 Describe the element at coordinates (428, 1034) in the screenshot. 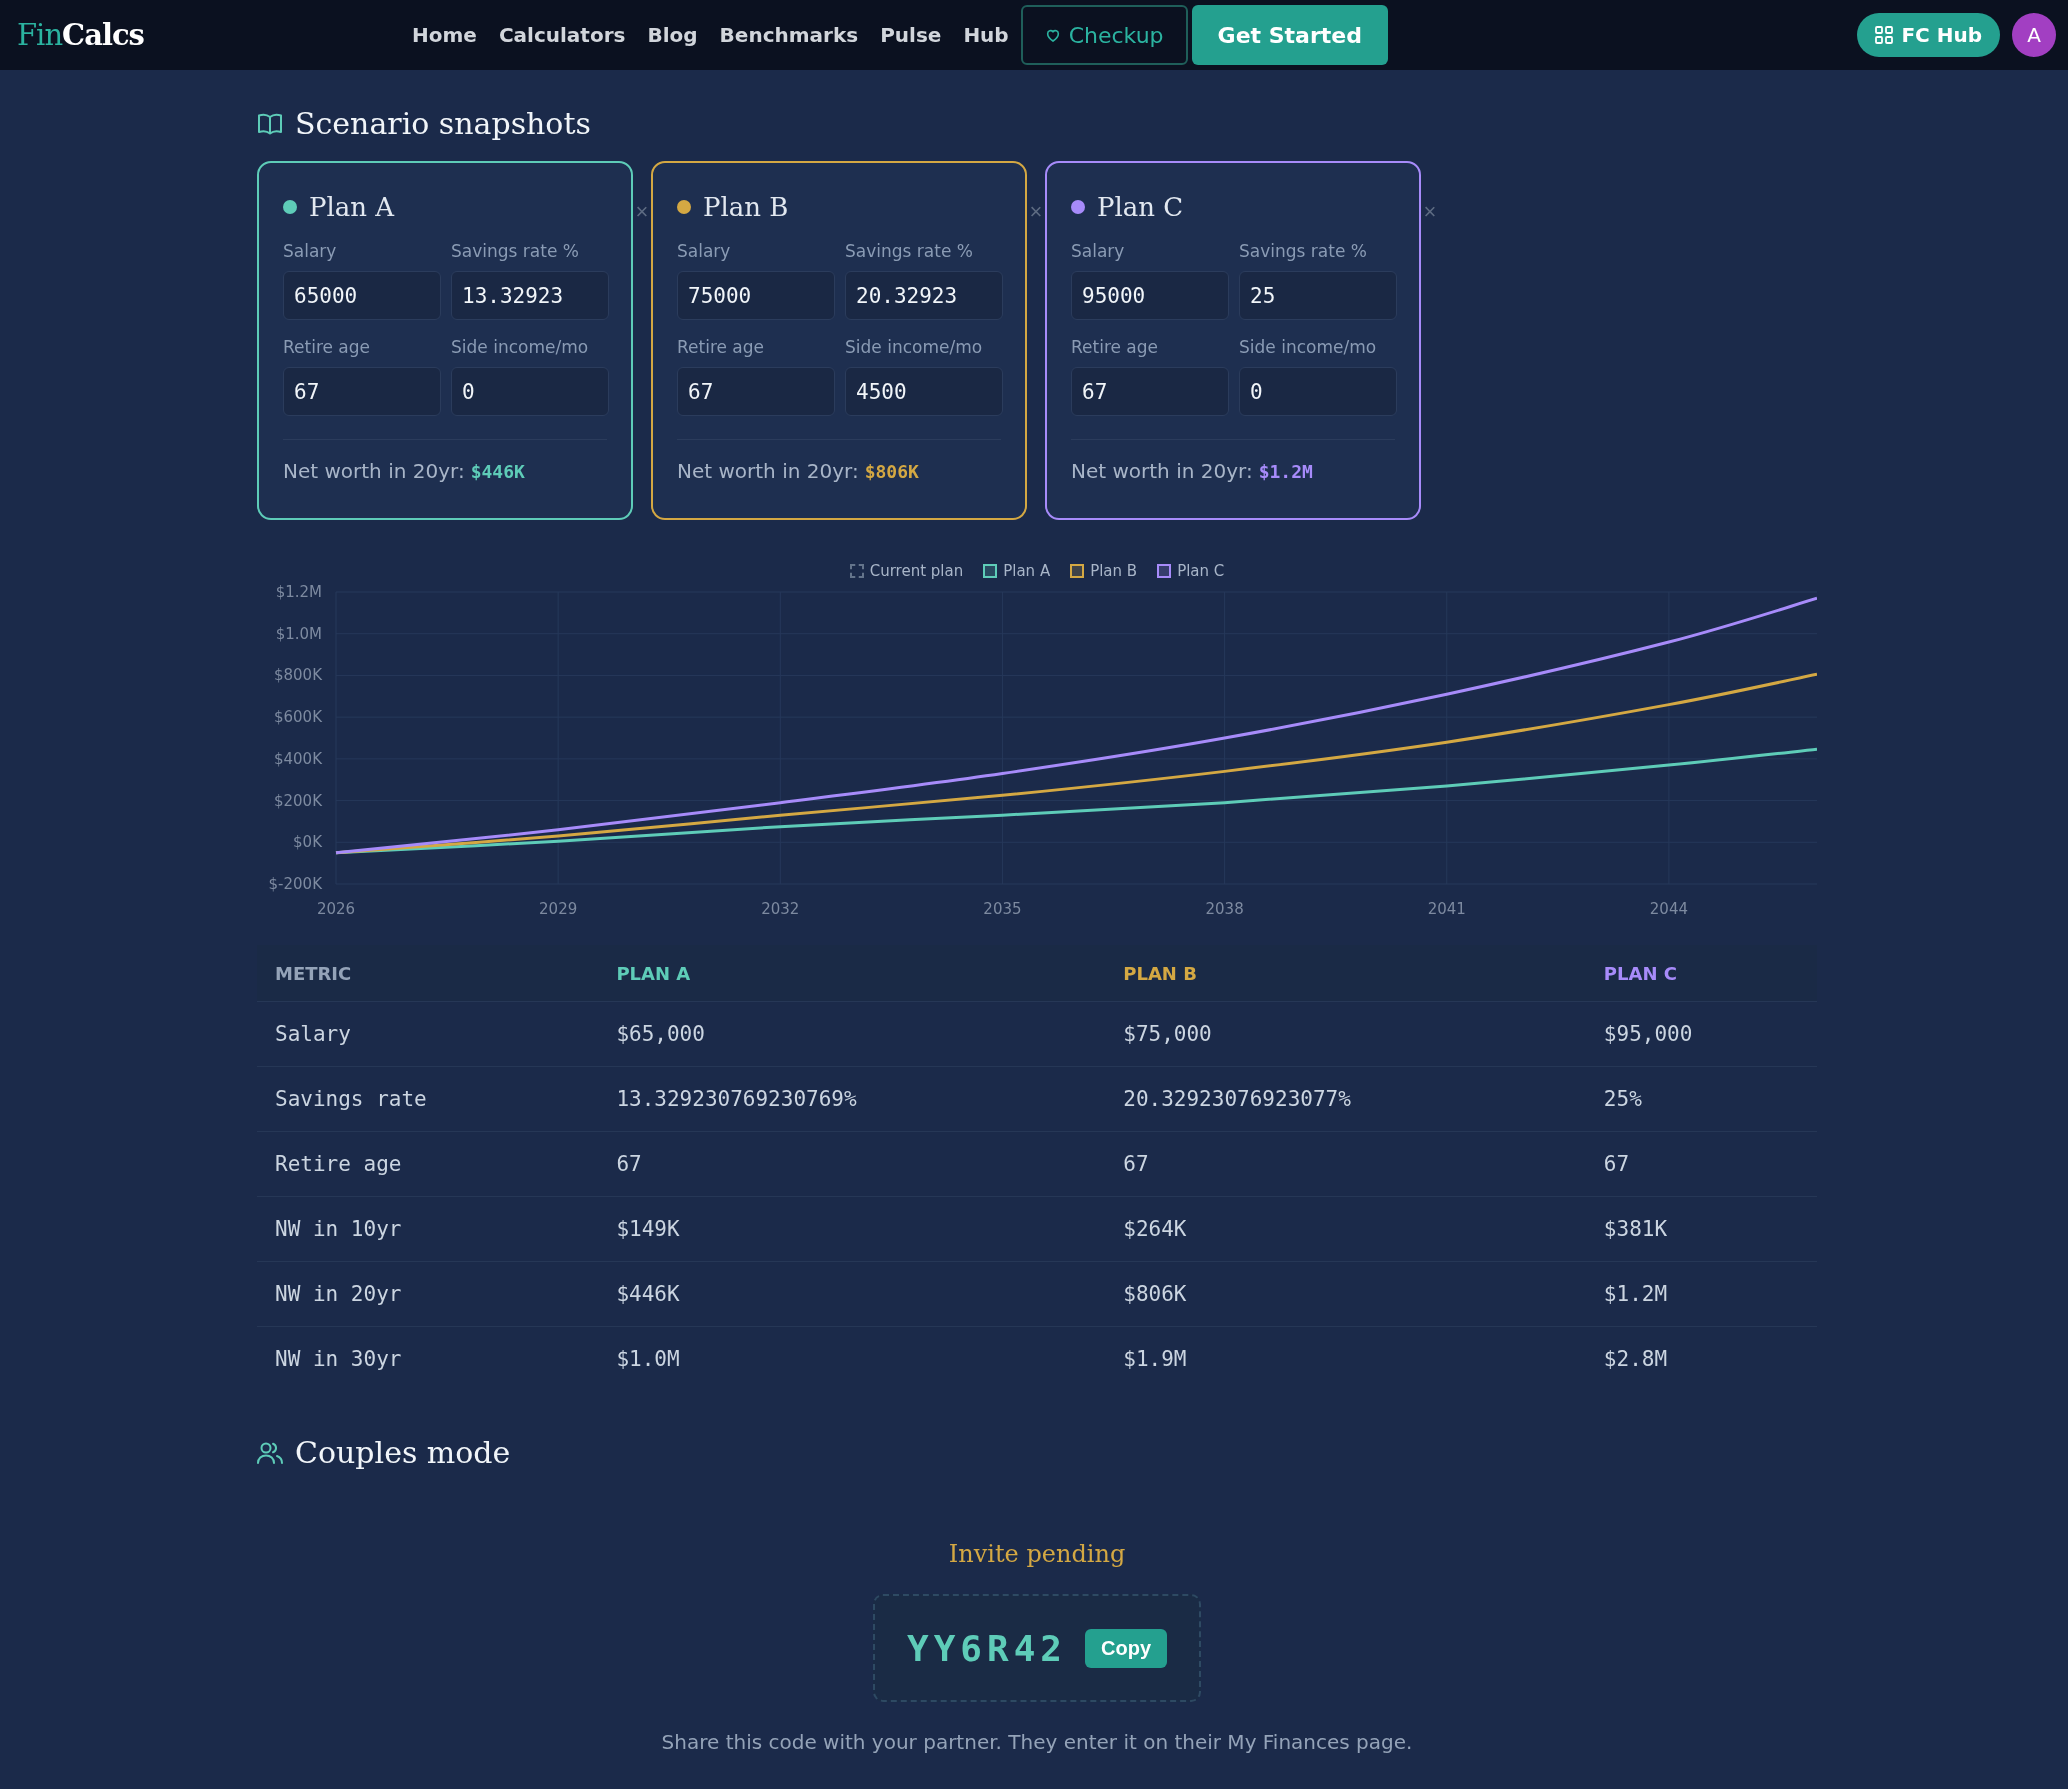

I see `table-cell: Salary` at that location.